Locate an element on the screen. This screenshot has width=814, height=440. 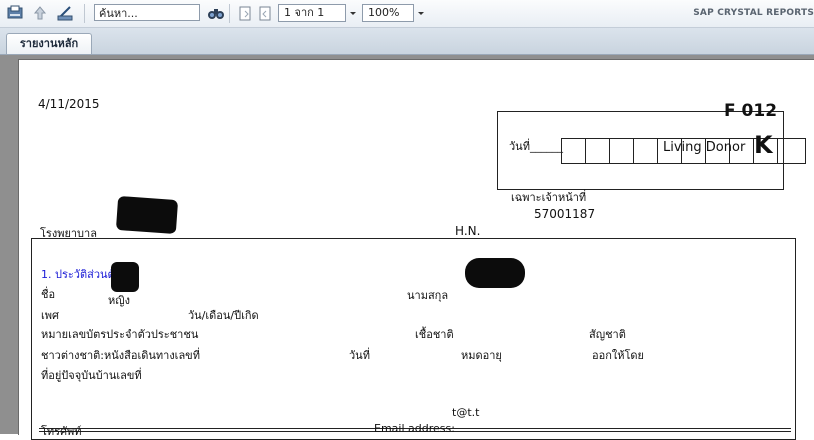
id-card-label: หมายเลขบัตรประจำตัวประชาชน is located at coordinates (120, 334).